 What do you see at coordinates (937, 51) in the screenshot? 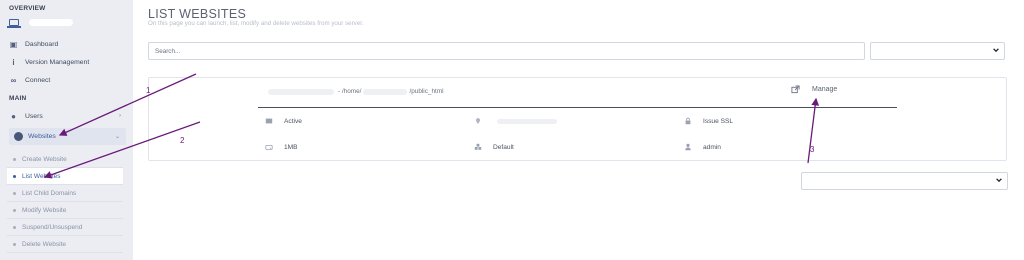
I see `page-size-select` at bounding box center [937, 51].